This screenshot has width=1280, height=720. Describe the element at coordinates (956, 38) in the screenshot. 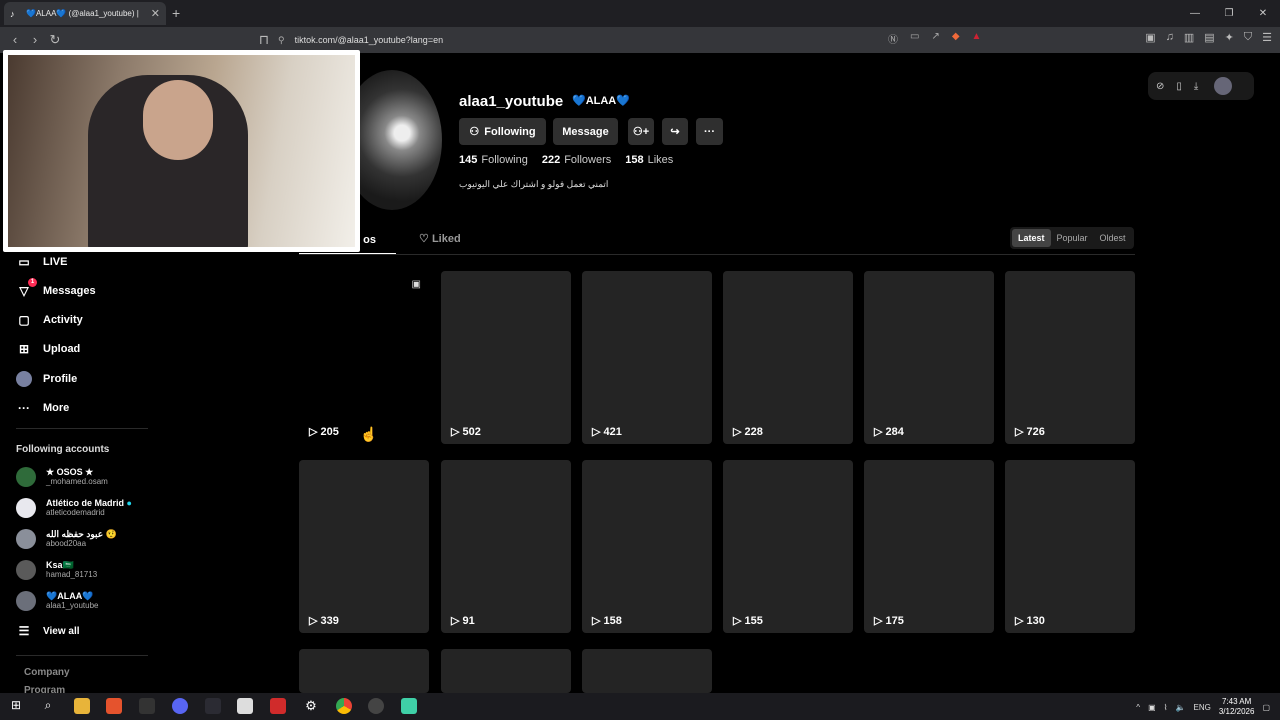

I see `brave-shield-icon: ◆` at that location.